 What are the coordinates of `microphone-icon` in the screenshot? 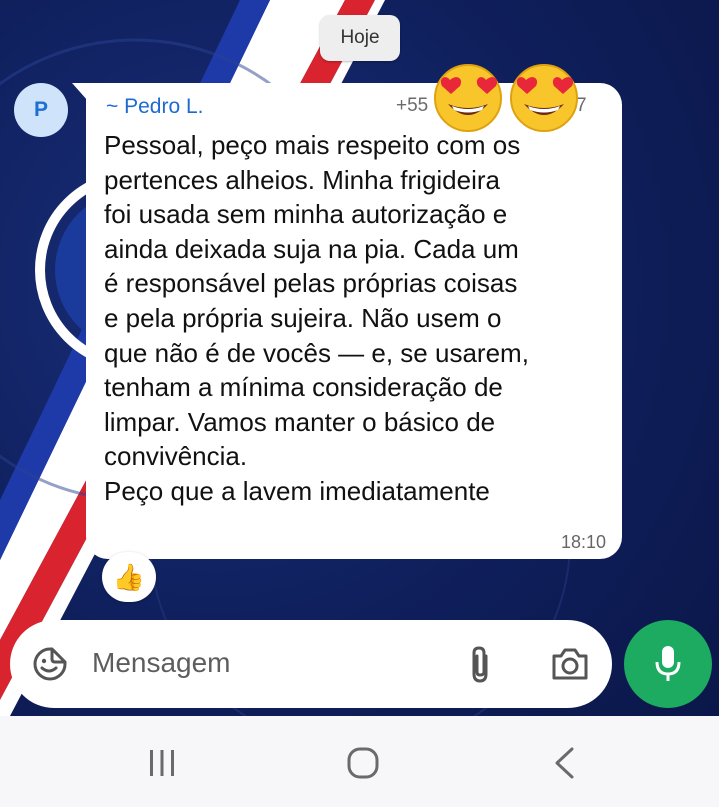 It's located at (668, 663).